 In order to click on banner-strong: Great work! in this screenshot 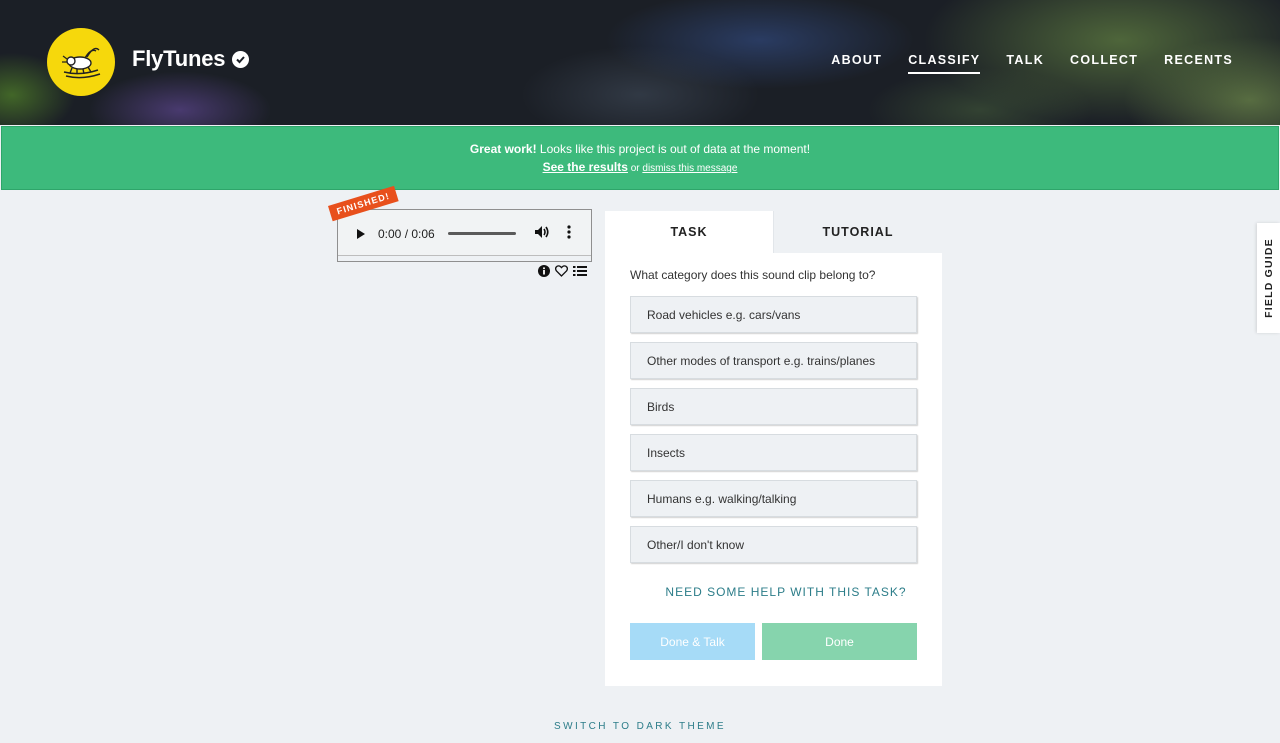, I will do `click(503, 149)`.